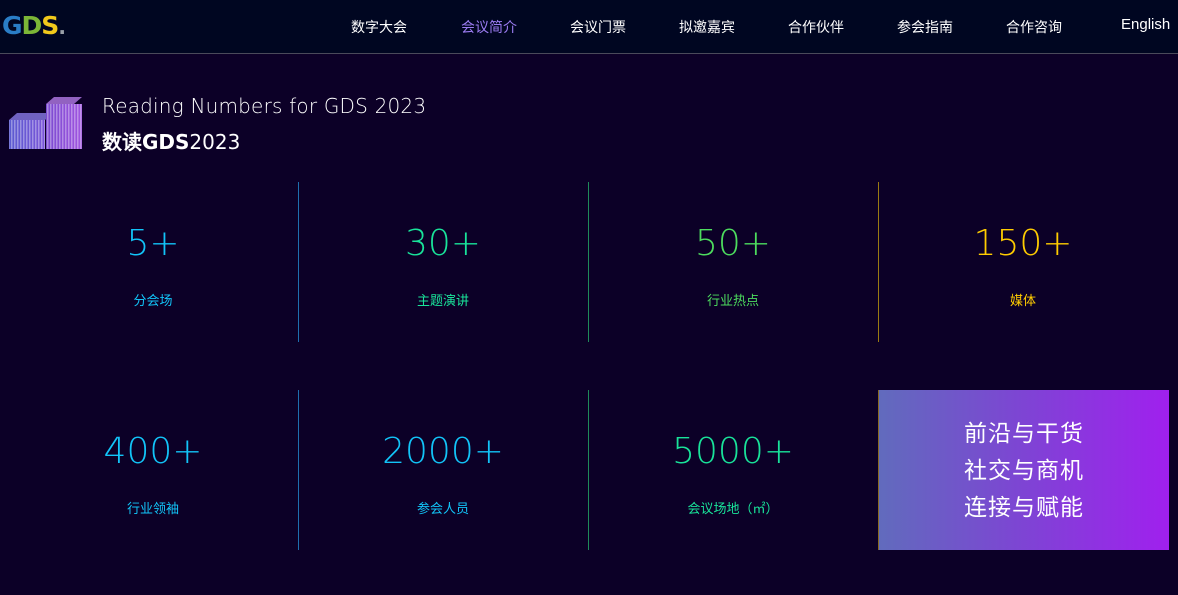 The image size is (1178, 595). I want to click on section-title-zh: 数读GDS2023, so click(171, 140).